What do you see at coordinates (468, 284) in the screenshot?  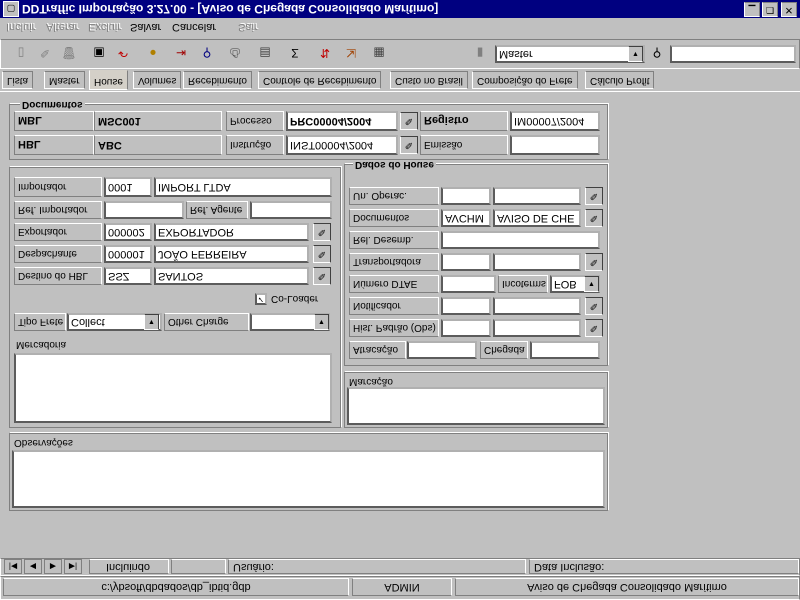 I see `numero-dtae-field` at bounding box center [468, 284].